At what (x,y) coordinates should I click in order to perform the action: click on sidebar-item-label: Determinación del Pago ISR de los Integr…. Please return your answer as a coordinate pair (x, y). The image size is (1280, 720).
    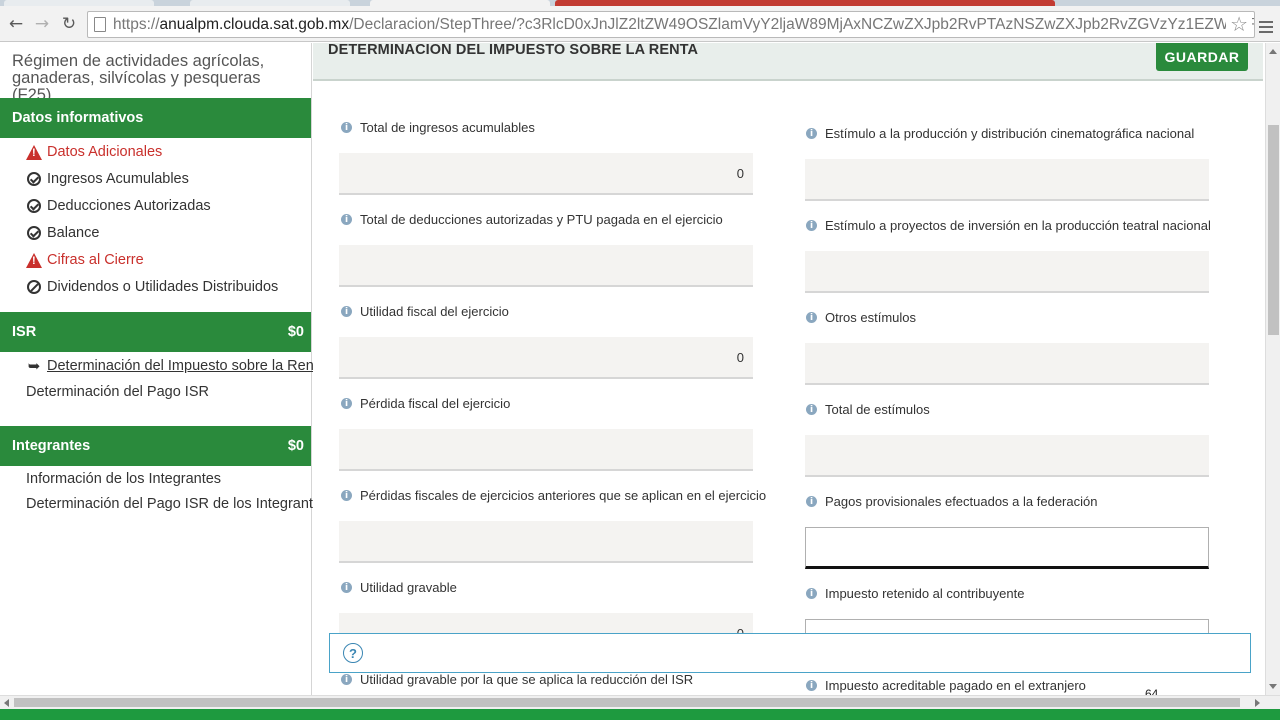
    Looking at the image, I should click on (177, 504).